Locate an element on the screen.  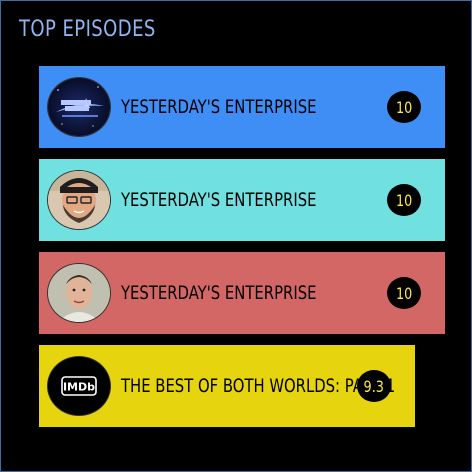
panel-title: TOP EPISODES is located at coordinates (87, 29).